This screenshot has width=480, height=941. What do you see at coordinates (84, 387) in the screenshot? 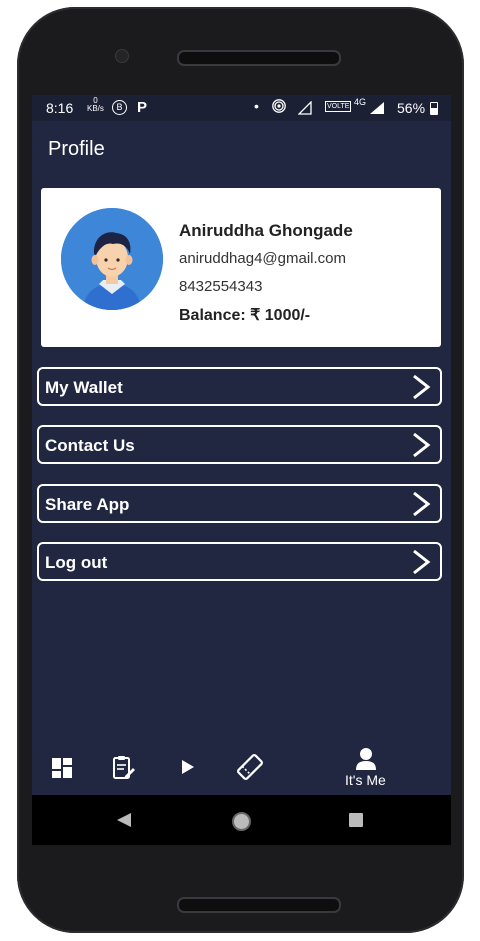
I see `menu-item-label: My Wallet` at bounding box center [84, 387].